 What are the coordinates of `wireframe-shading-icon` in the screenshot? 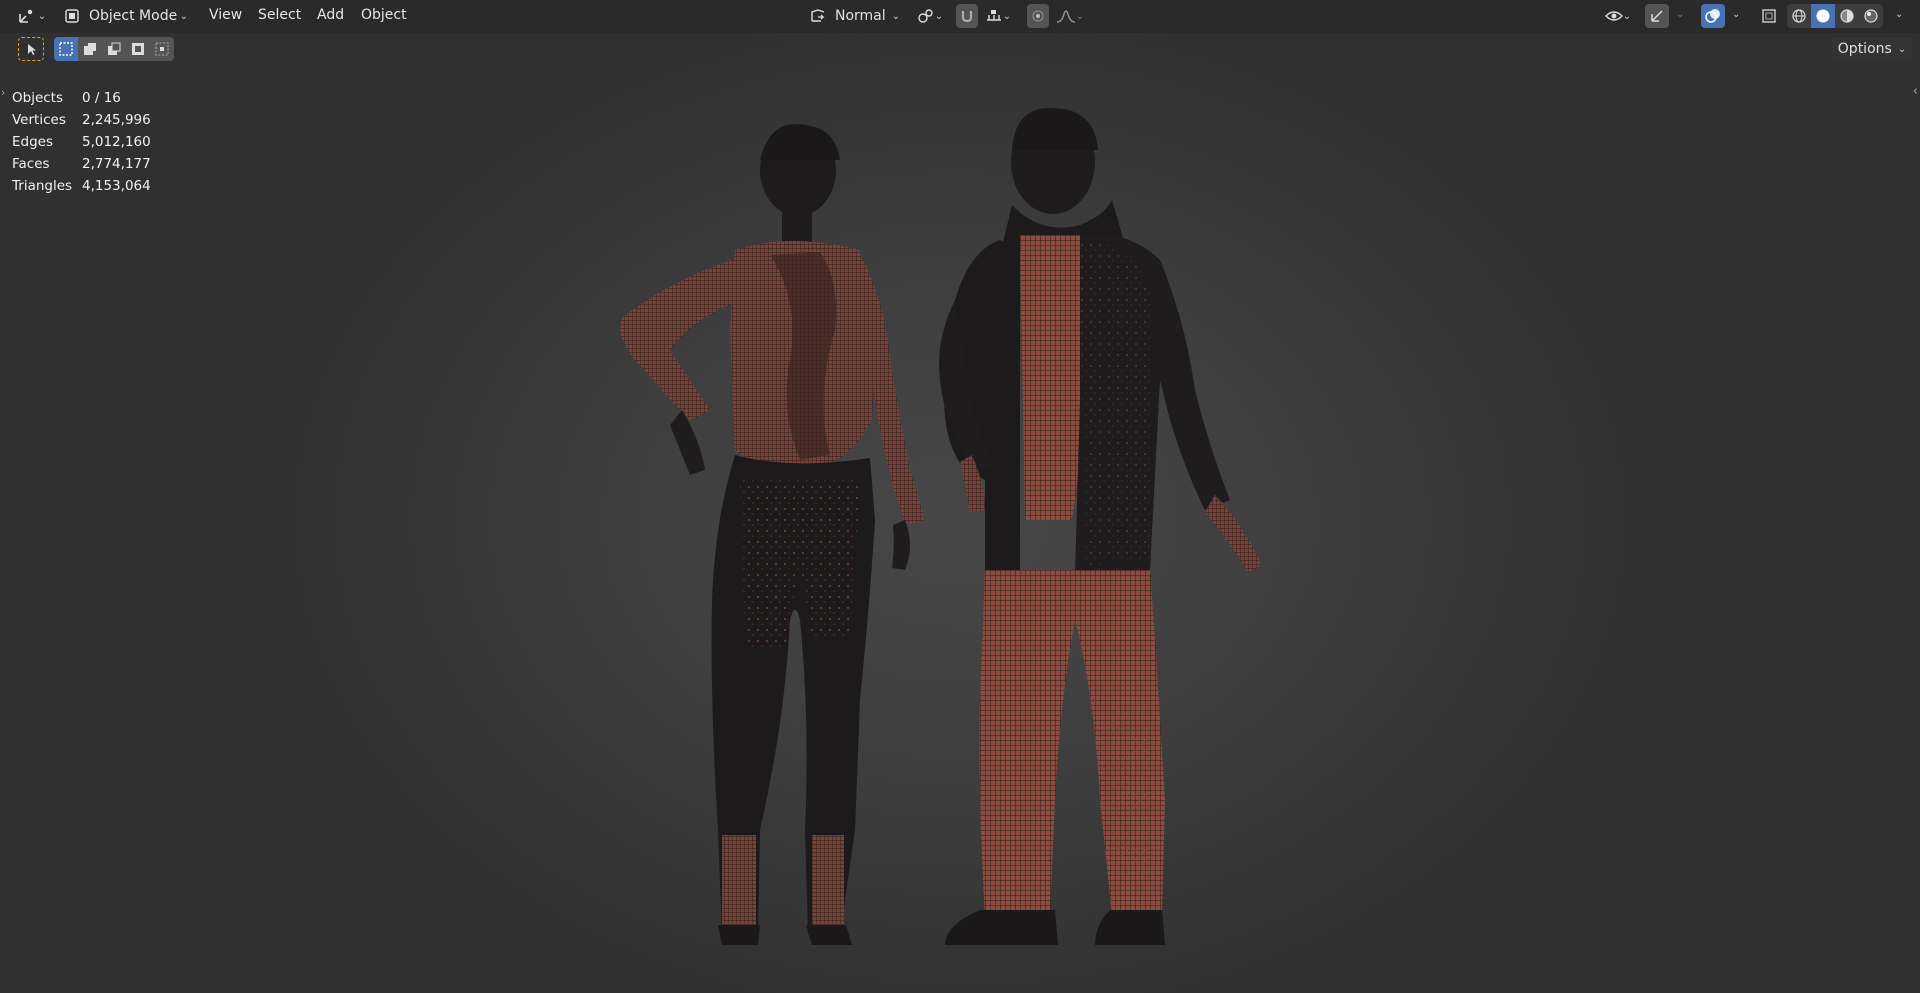 It's located at (1799, 16).